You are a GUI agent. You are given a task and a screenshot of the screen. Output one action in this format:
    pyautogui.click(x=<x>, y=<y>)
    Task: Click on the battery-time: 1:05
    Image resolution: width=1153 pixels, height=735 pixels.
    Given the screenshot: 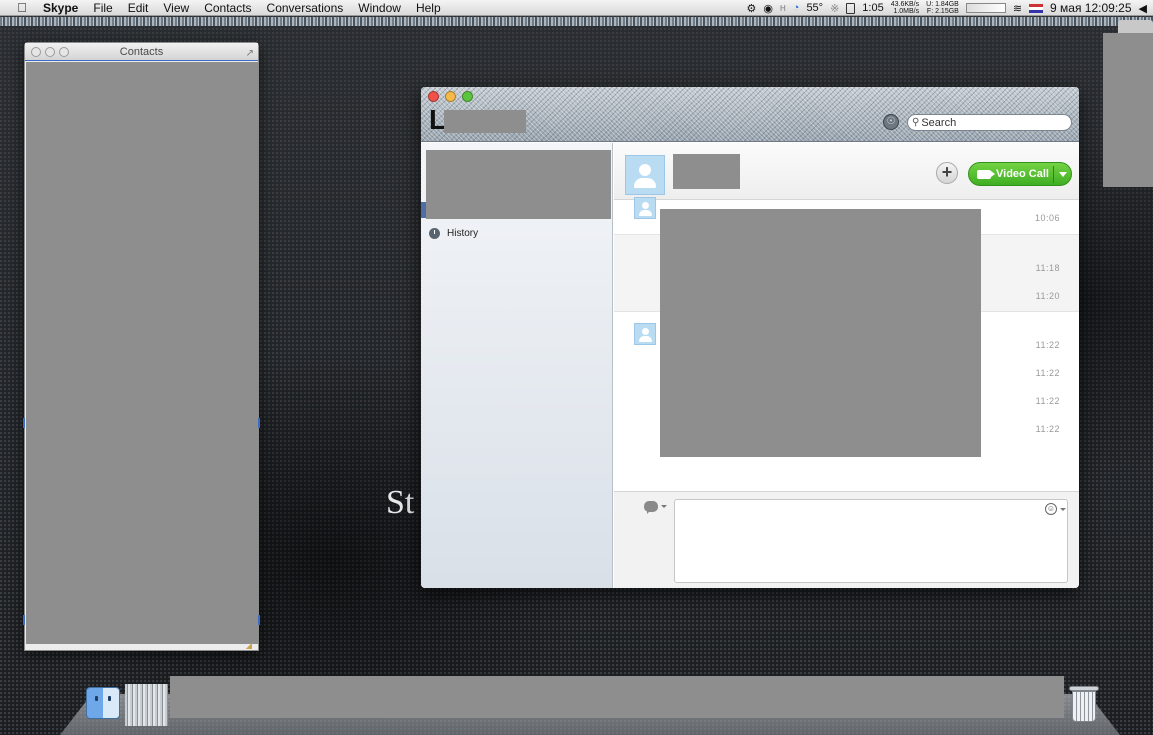 What is the action you would take?
    pyautogui.click(x=872, y=8)
    